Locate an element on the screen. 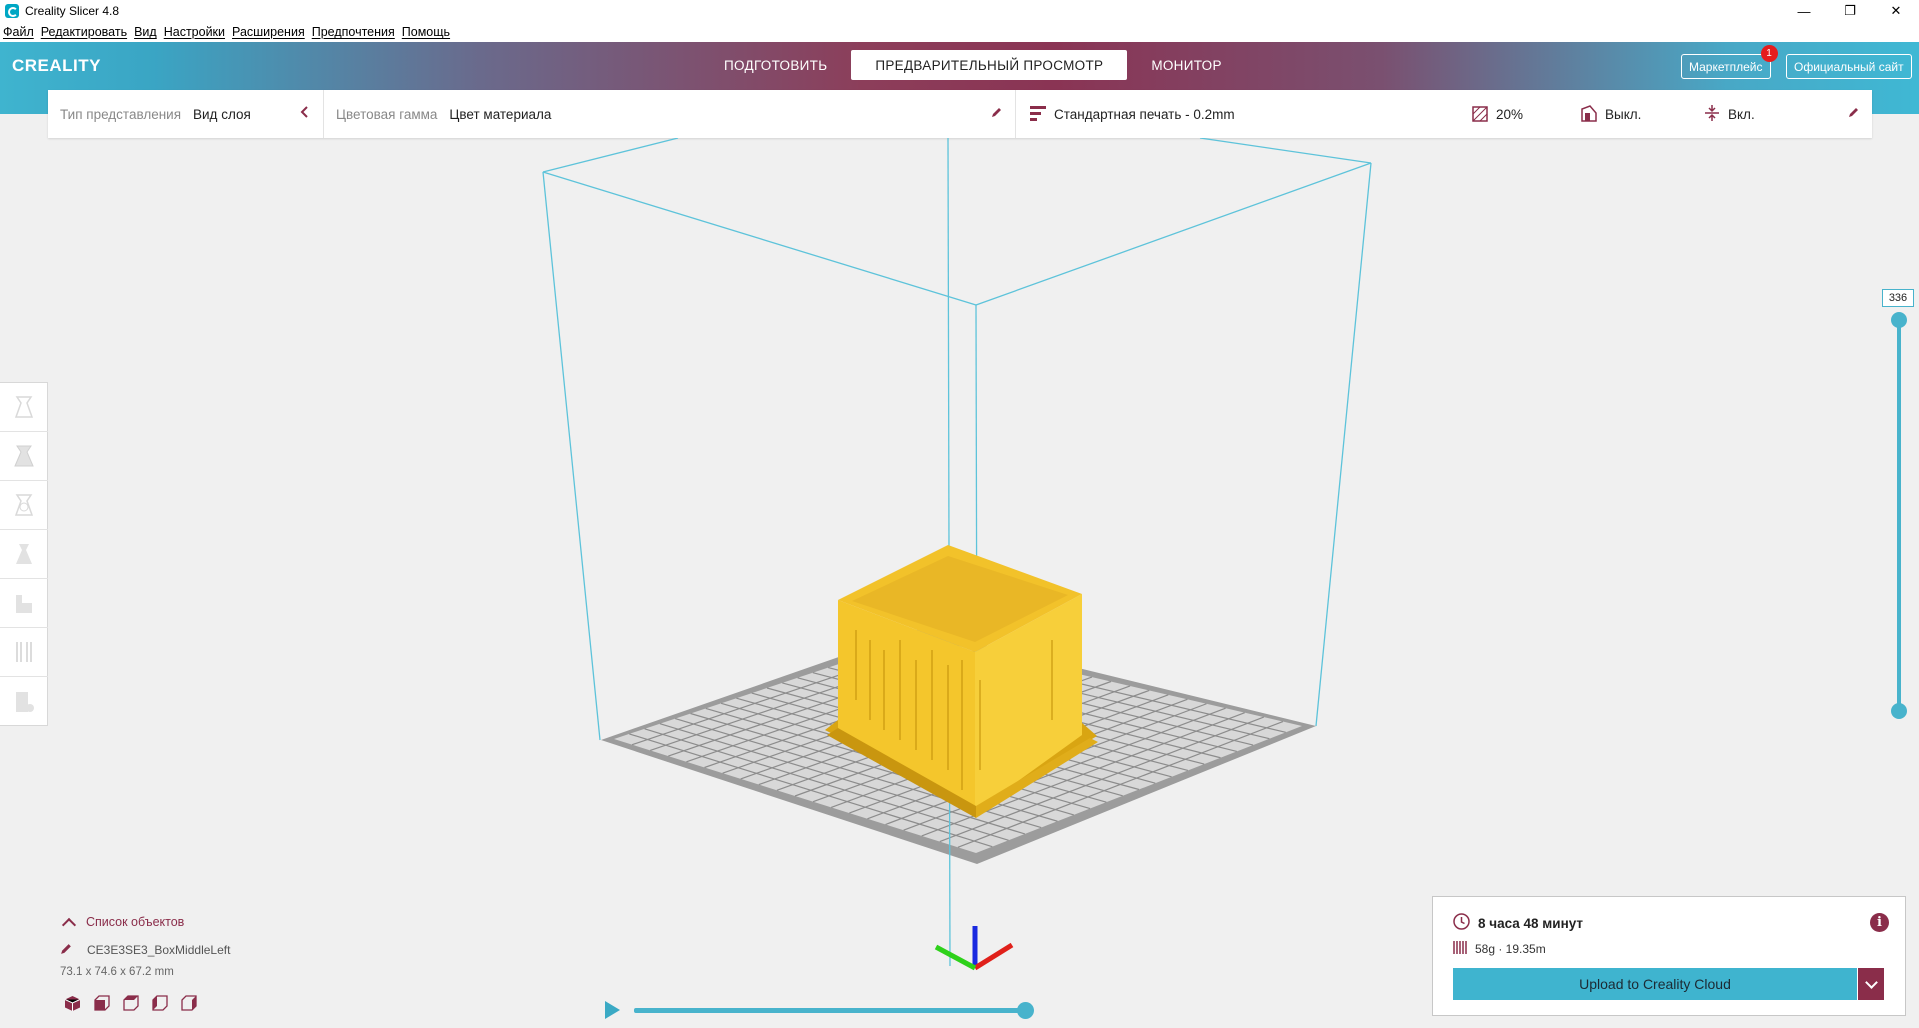  chevron-up-icon is located at coordinates (69, 925).